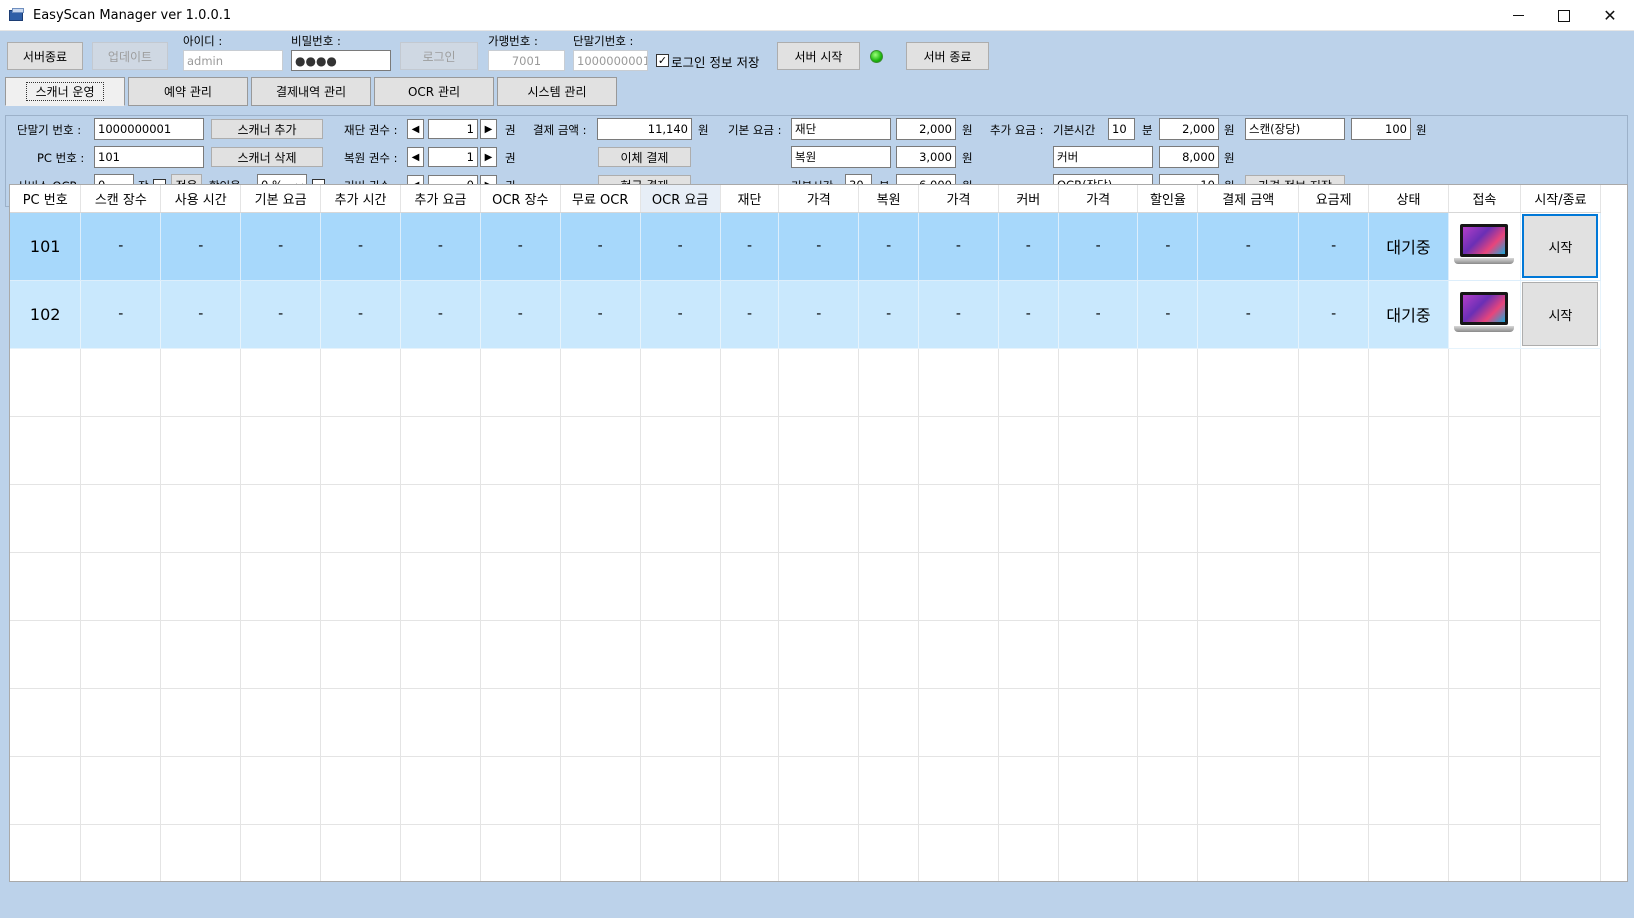  I want to click on restore-count-input: 1, so click(453, 157).